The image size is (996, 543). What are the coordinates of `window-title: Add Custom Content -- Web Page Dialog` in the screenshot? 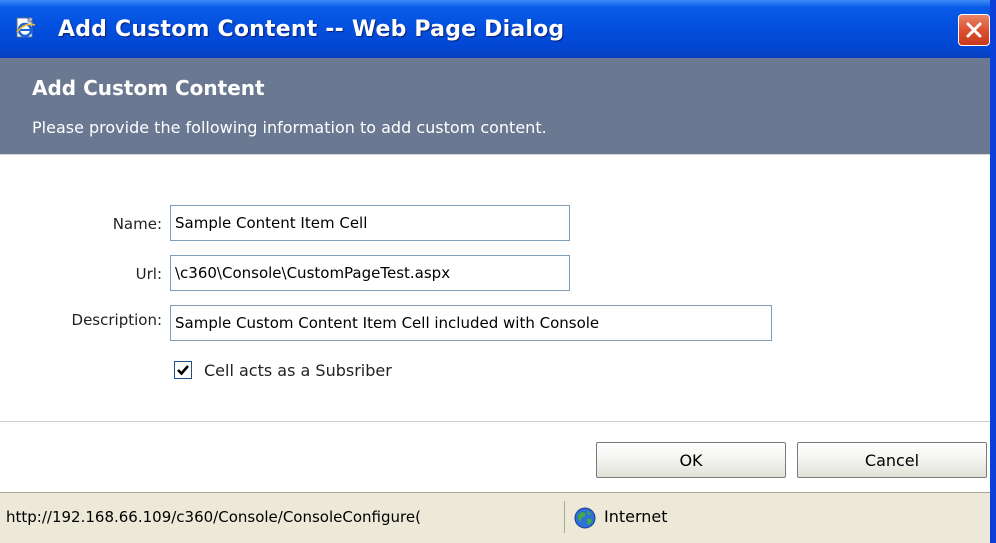 It's located at (311, 29).